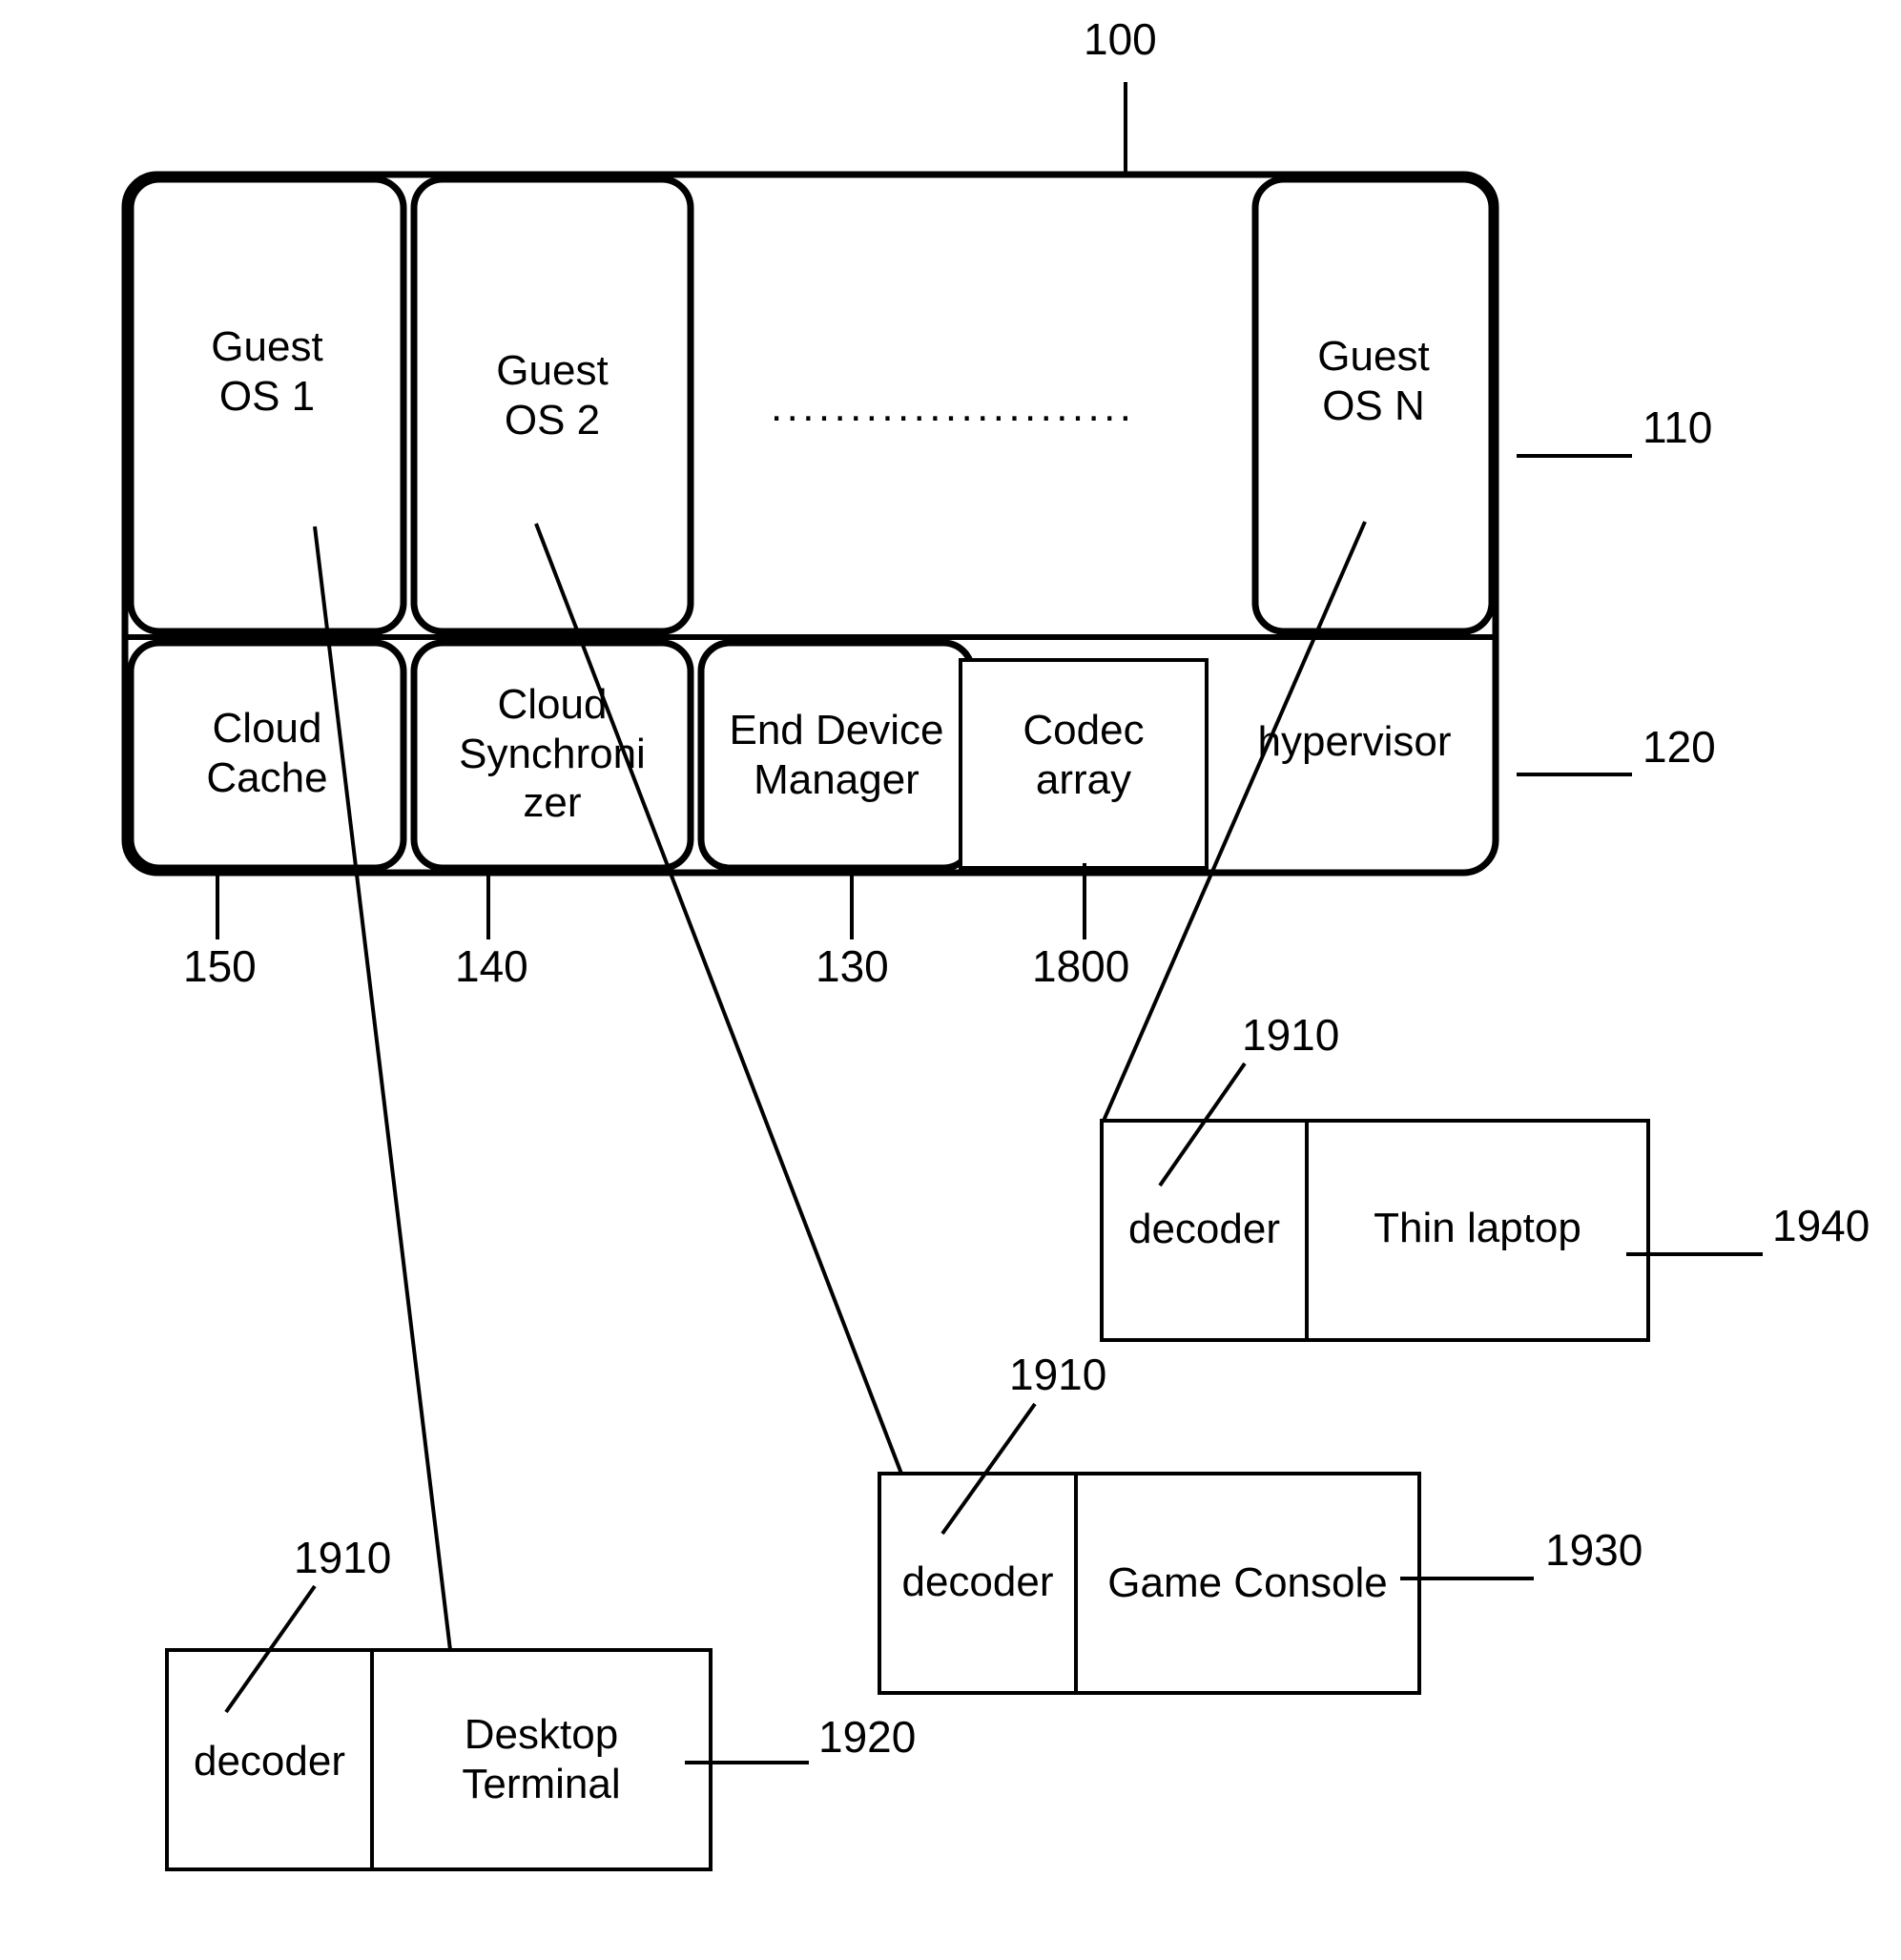 The width and height of the screenshot is (1901, 1960). What do you see at coordinates (1821, 1225) in the screenshot?
I see `ref-1940: 1940` at bounding box center [1821, 1225].